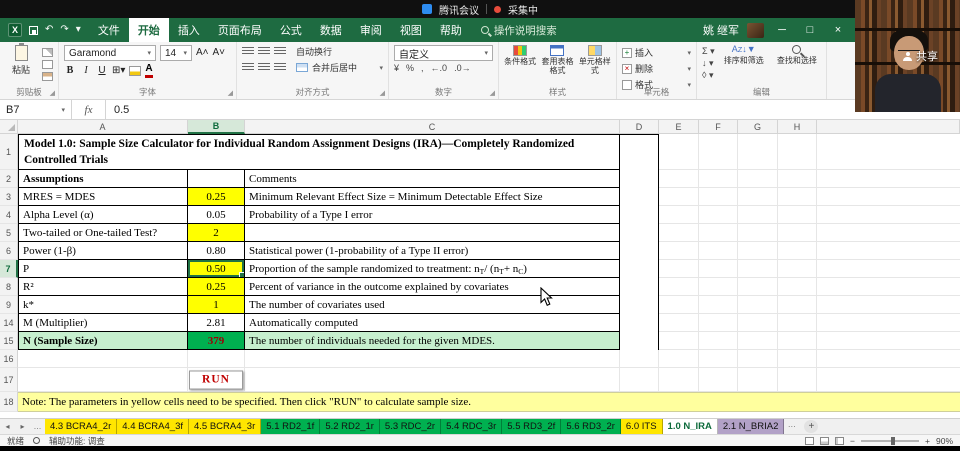  What do you see at coordinates (782, 30) in the screenshot?
I see `minimize-button: ─` at bounding box center [782, 30].